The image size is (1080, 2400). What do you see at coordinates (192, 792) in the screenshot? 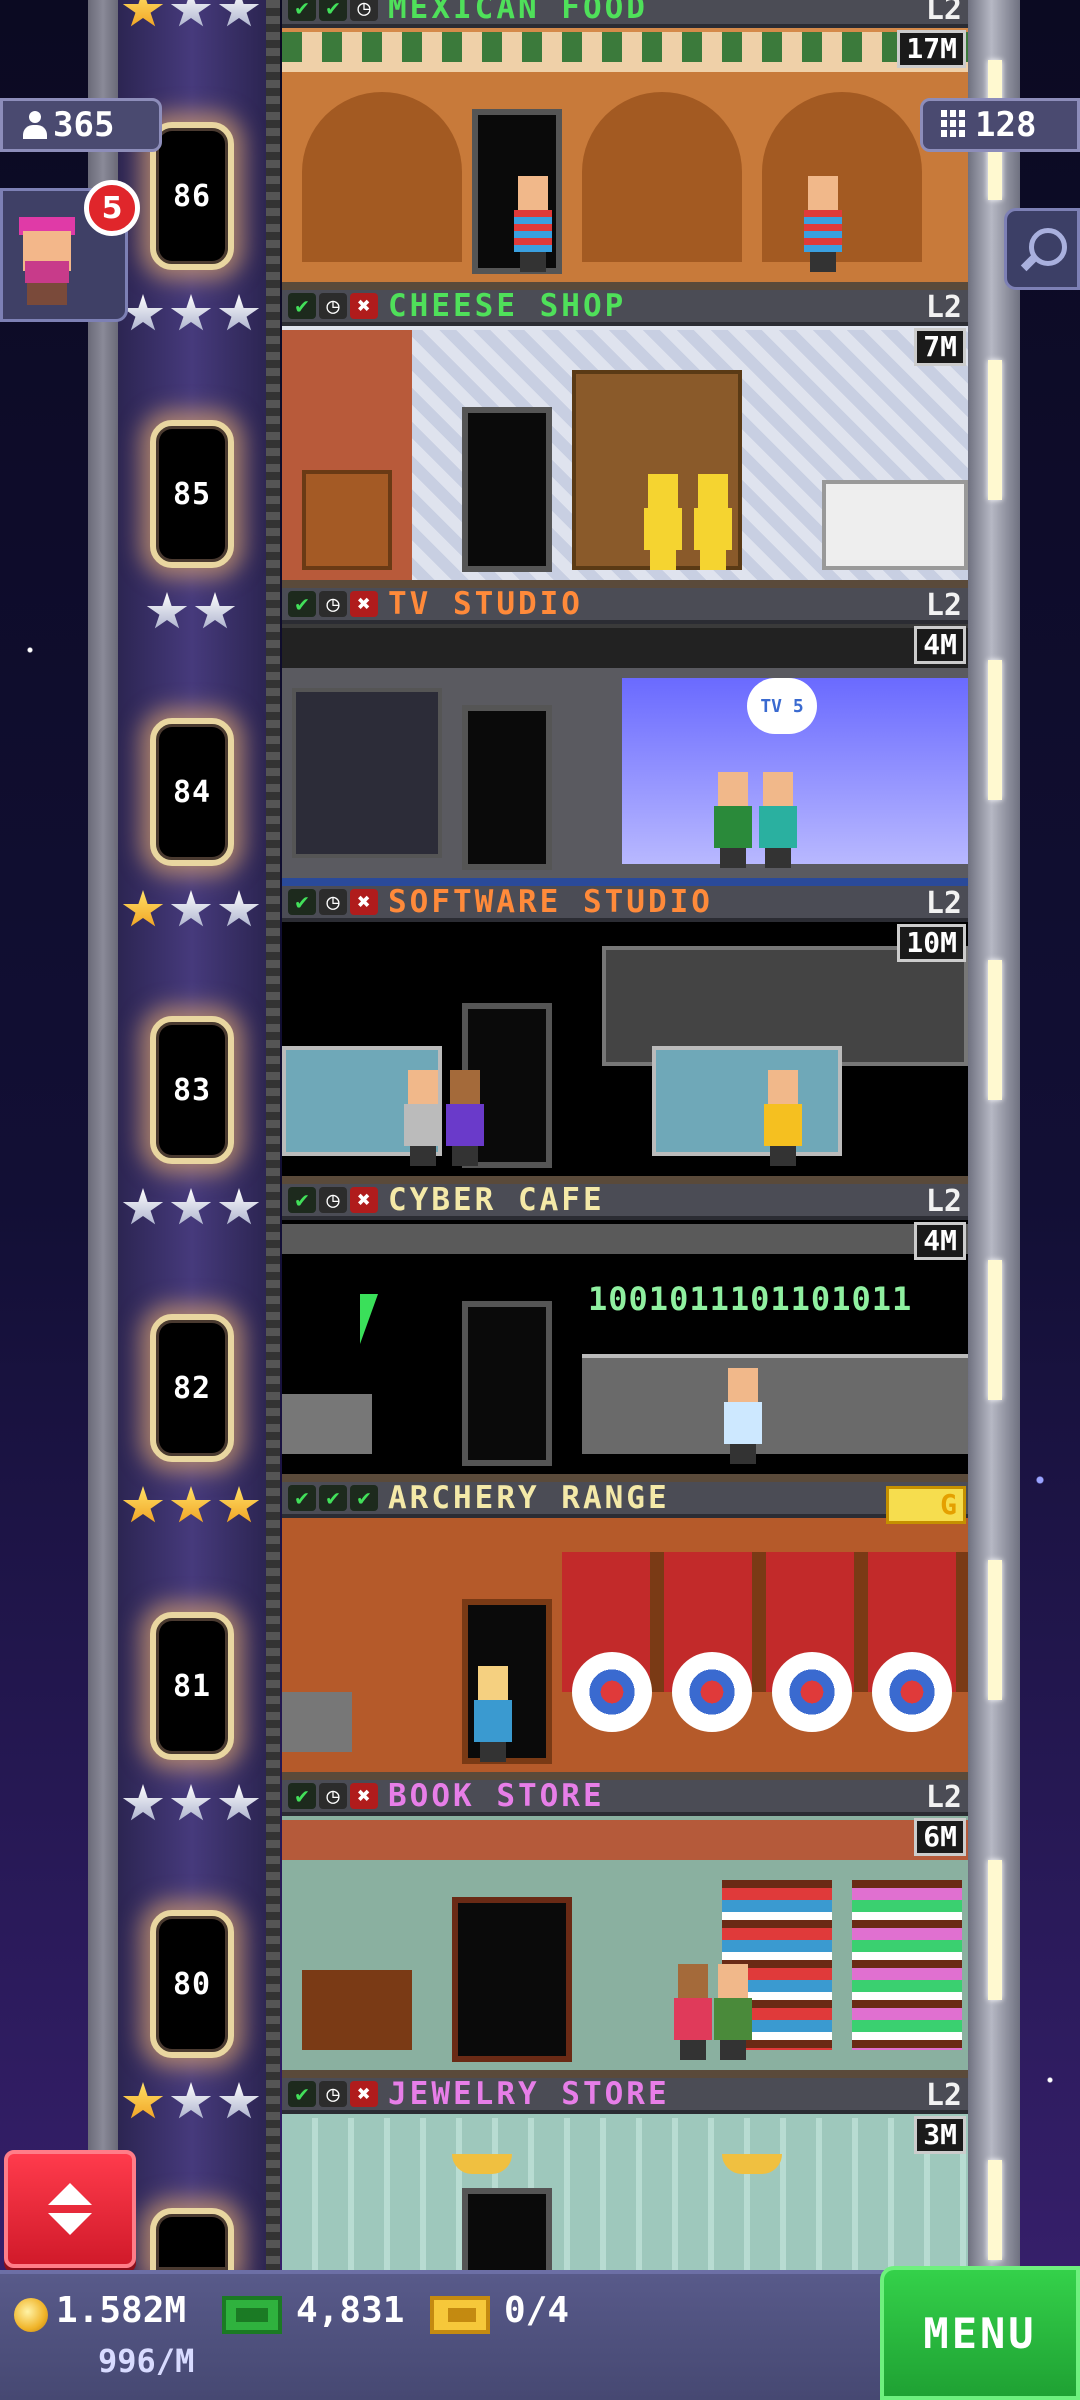
I see `elevator-door-84: 84` at bounding box center [192, 792].